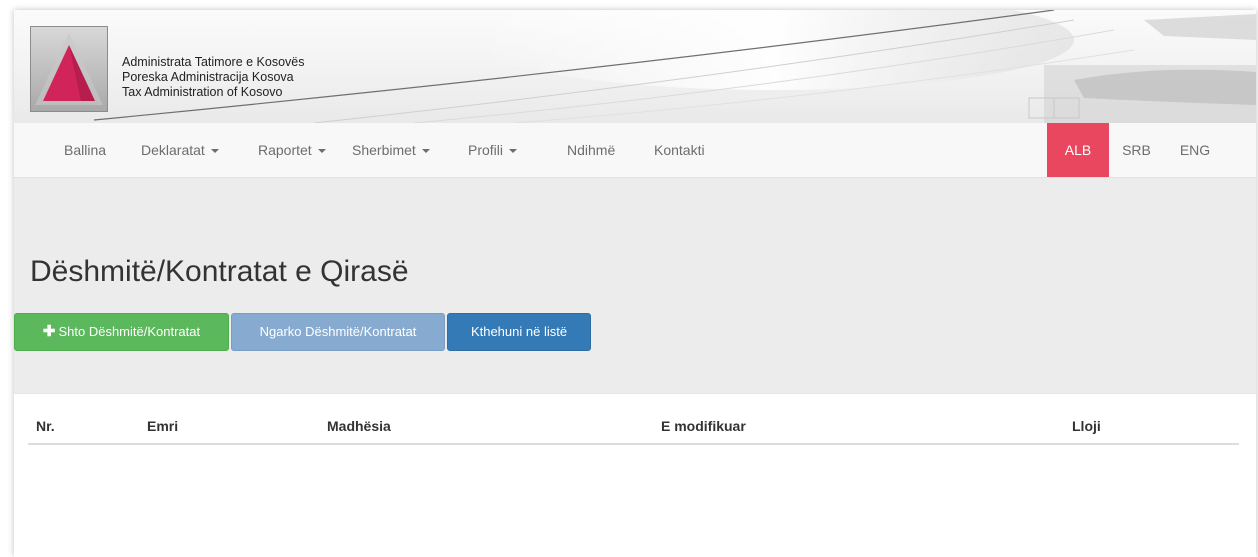  Describe the element at coordinates (633, 444) in the screenshot. I see `table-header-divider` at that location.